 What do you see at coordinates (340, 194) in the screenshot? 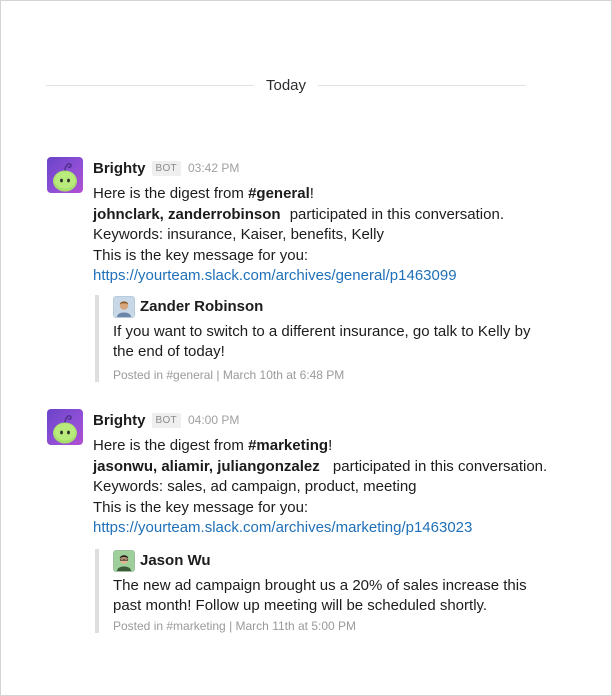
I see `digest-intro: Here is the digest from #general!` at bounding box center [340, 194].